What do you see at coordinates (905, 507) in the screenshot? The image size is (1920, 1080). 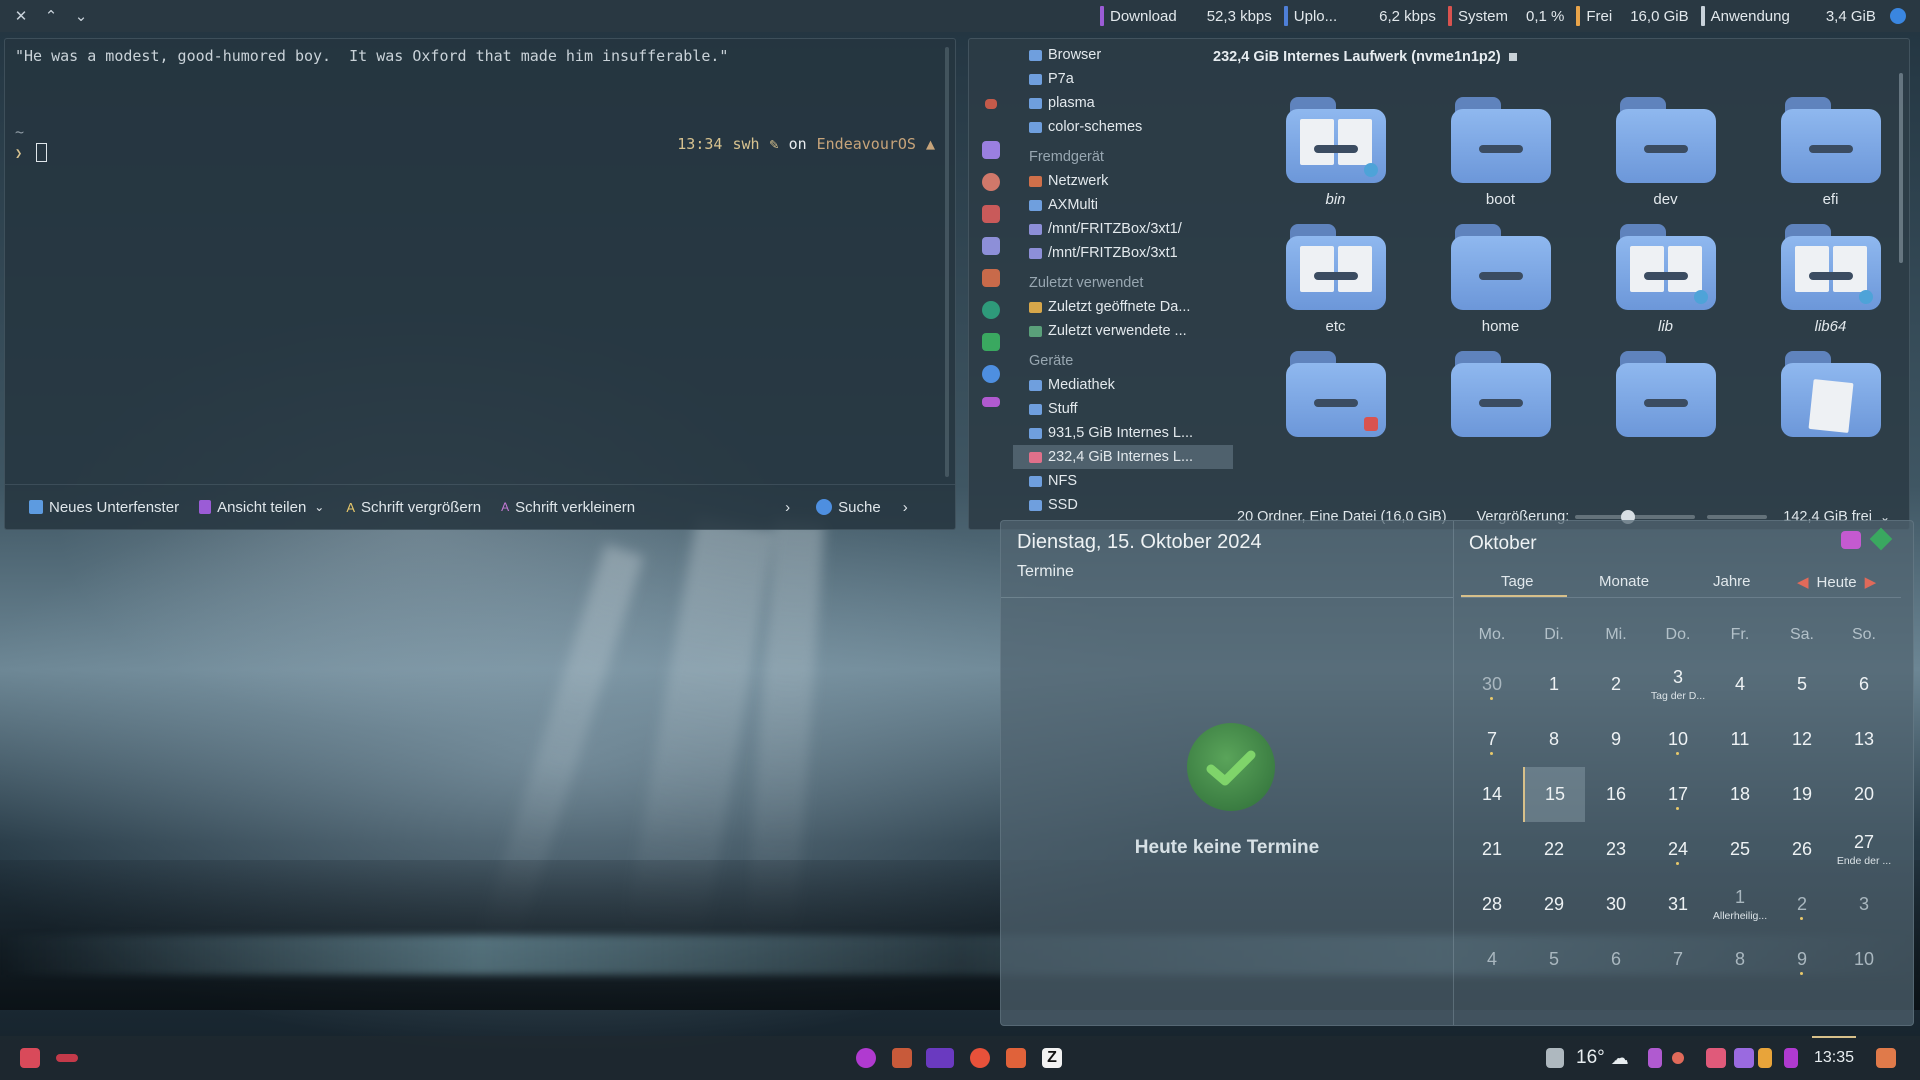 I see `toolbar-more-icon: ›` at bounding box center [905, 507].